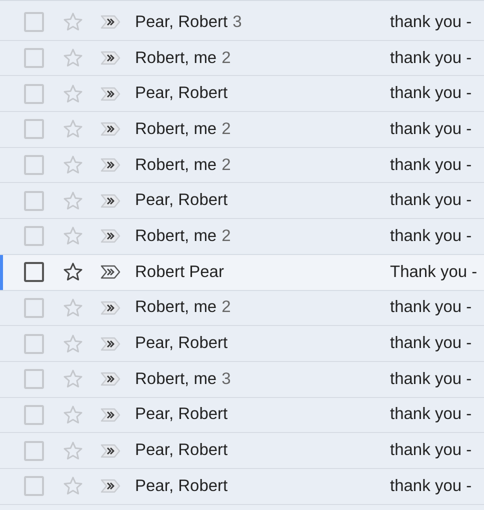  What do you see at coordinates (242, 416) in the screenshot?
I see `email-row: Pear, Robert thank you -` at bounding box center [242, 416].